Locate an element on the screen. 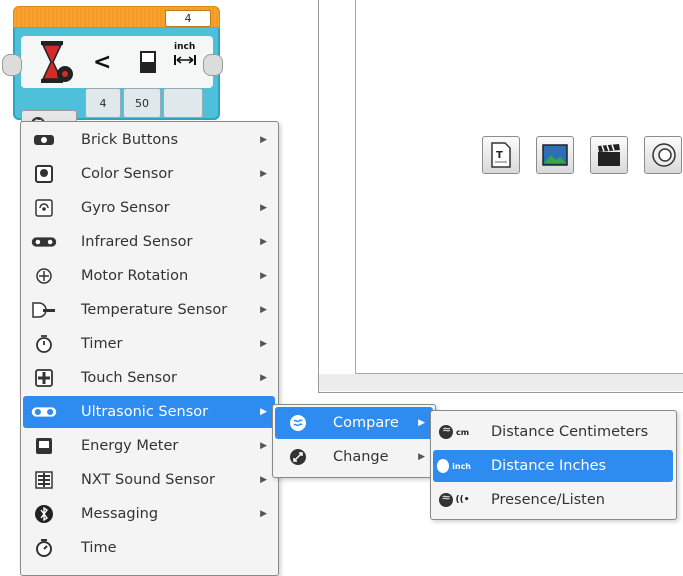  wait-block: 4 < inch inch is located at coordinates (116, 72).